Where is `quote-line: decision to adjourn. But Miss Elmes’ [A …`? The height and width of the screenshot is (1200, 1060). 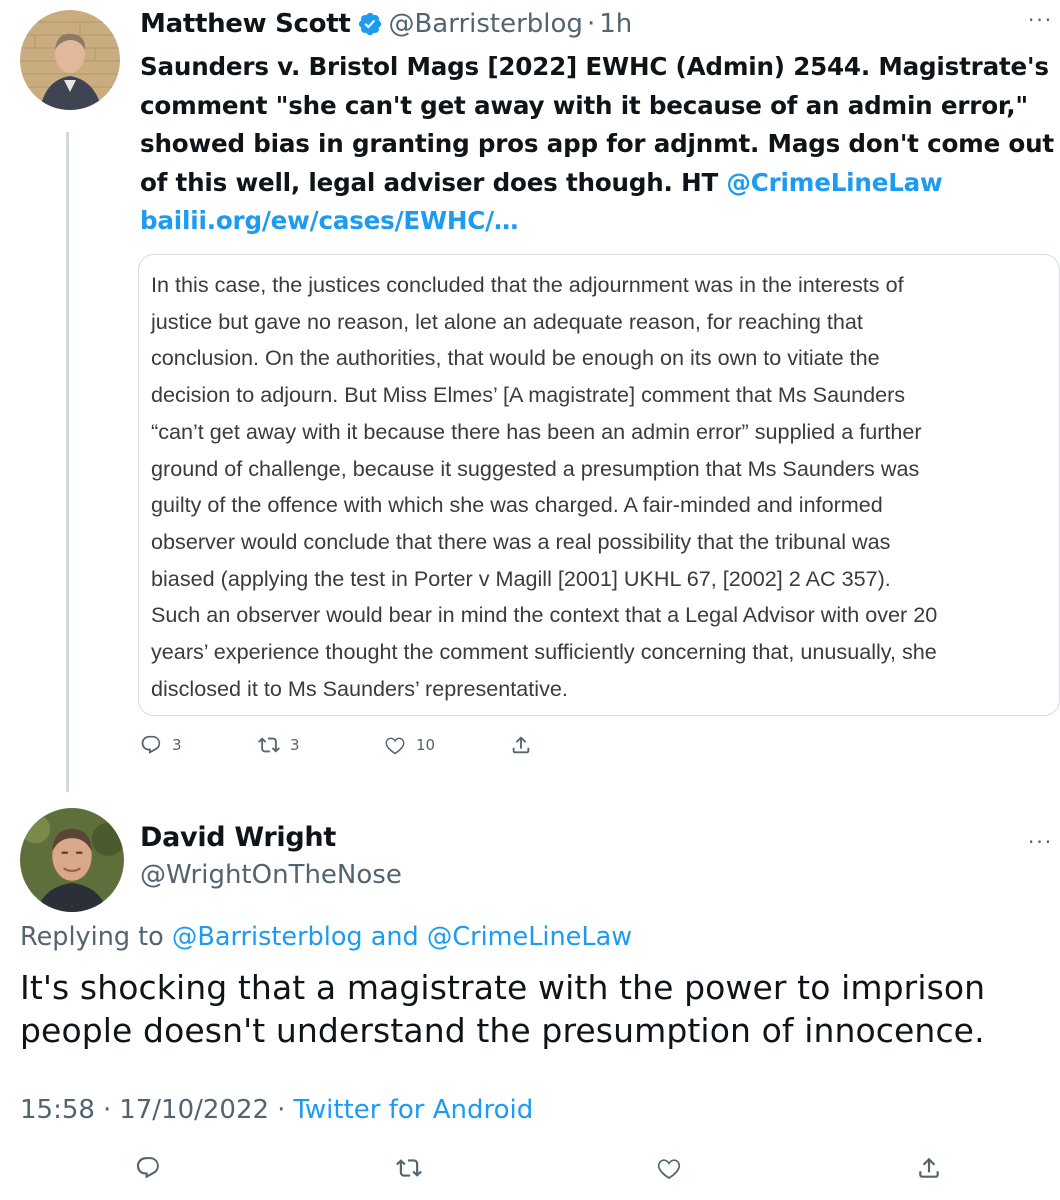 quote-line: decision to adjourn. But Miss Elmes’ [A … is located at coordinates (528, 395).